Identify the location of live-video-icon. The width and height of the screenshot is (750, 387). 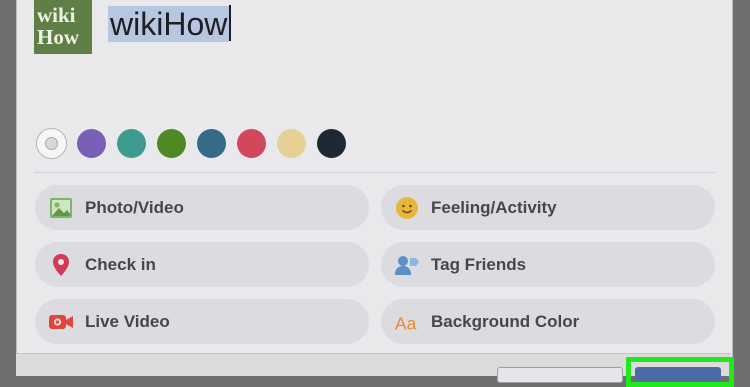
(61, 322).